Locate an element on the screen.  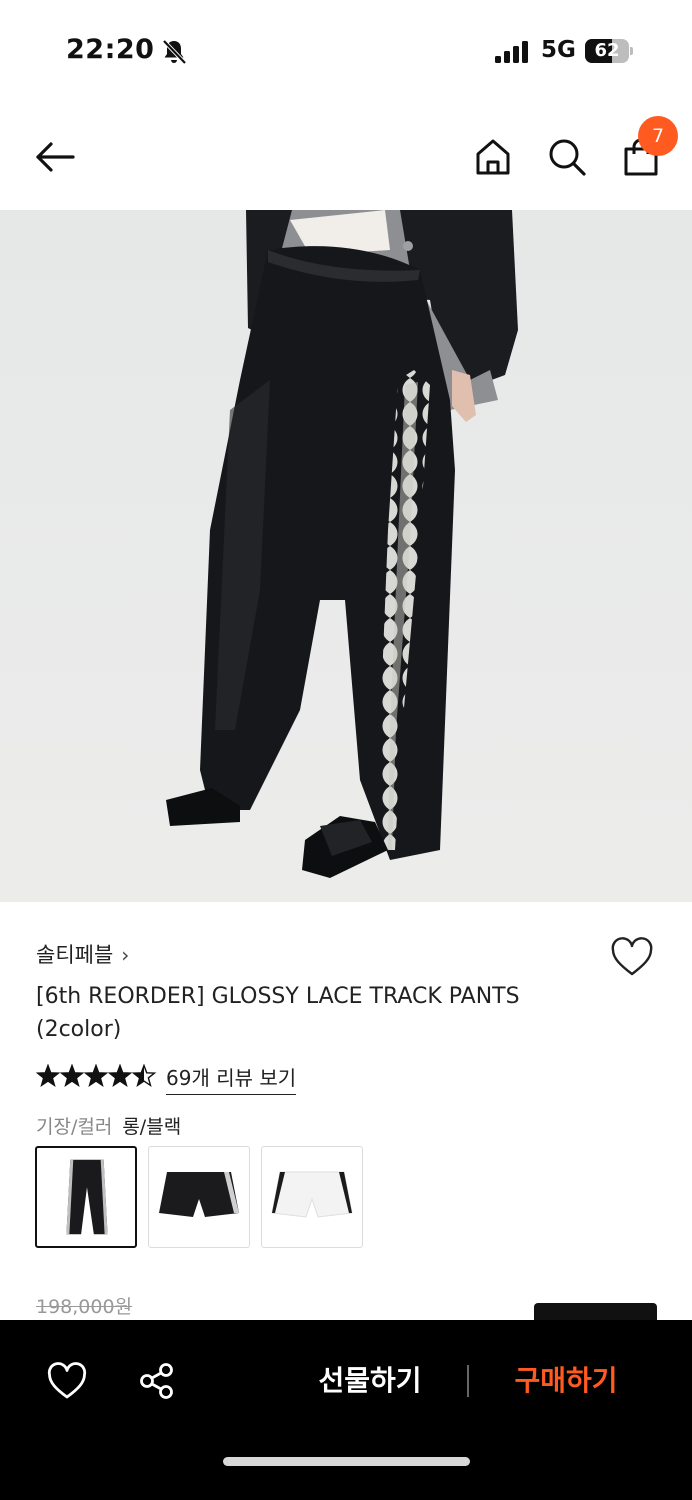
cart-count-badge: 7 is located at coordinates (658, 136).